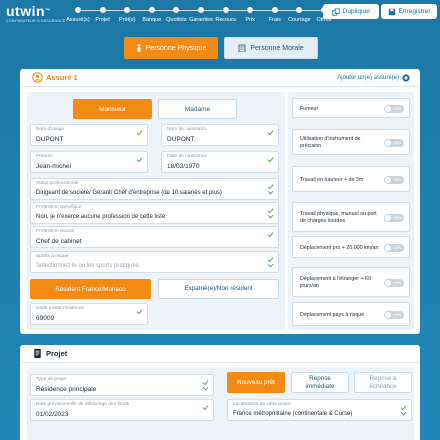 The width and height of the screenshot is (440, 440). I want to click on birth-date-field: Date de naissance 18/03/1970, so click(220, 162).